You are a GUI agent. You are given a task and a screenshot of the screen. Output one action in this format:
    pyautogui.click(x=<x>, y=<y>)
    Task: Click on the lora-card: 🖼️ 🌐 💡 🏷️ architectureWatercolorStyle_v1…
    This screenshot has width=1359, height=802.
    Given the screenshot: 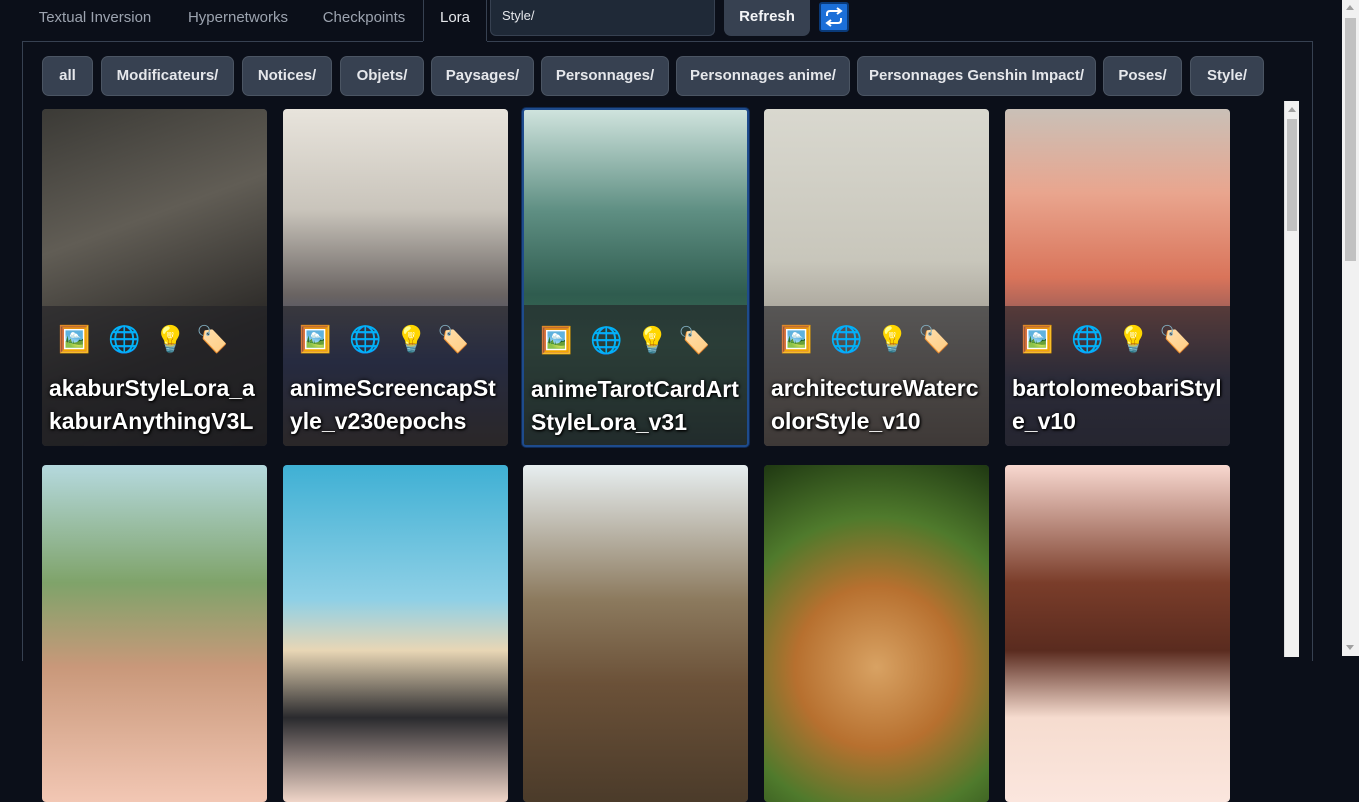 What is the action you would take?
    pyautogui.click(x=876, y=277)
    